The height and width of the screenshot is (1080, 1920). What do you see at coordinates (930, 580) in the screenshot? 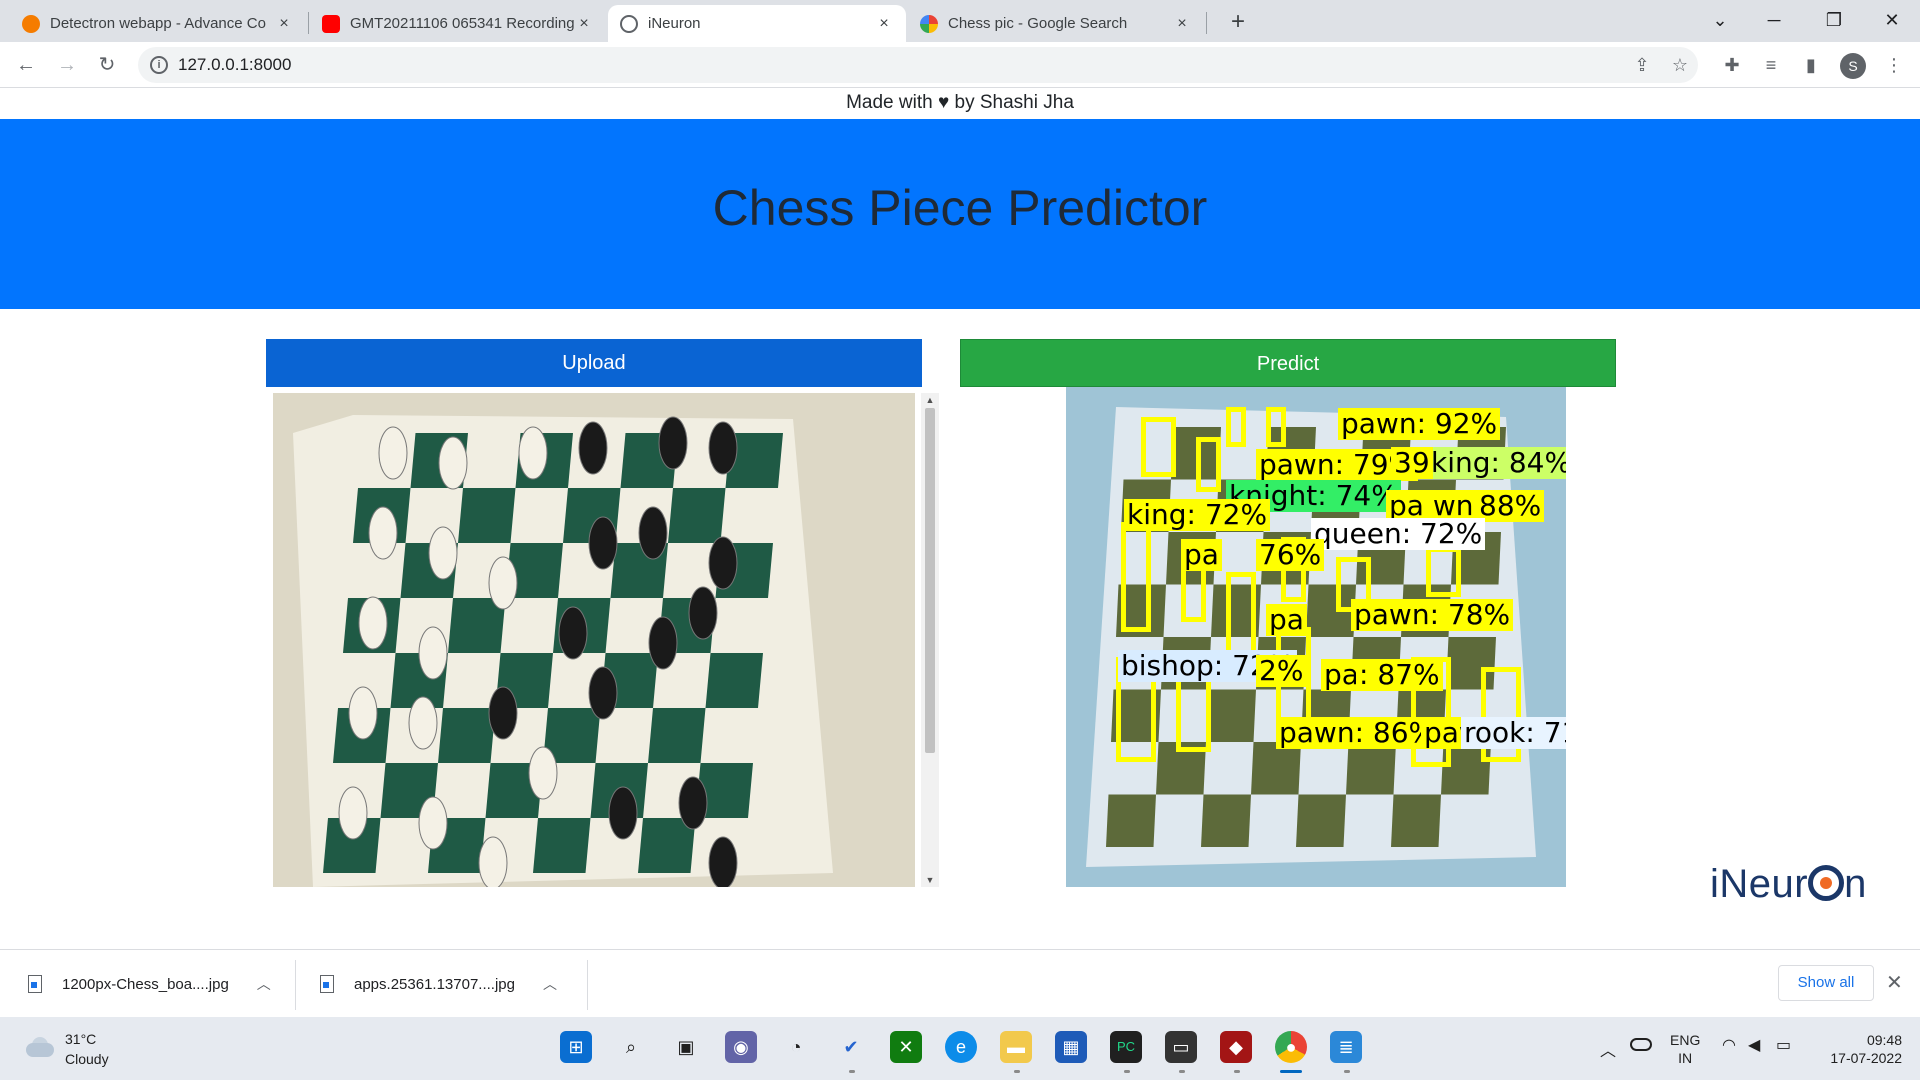
I see `scrollbar-thumb` at bounding box center [930, 580].